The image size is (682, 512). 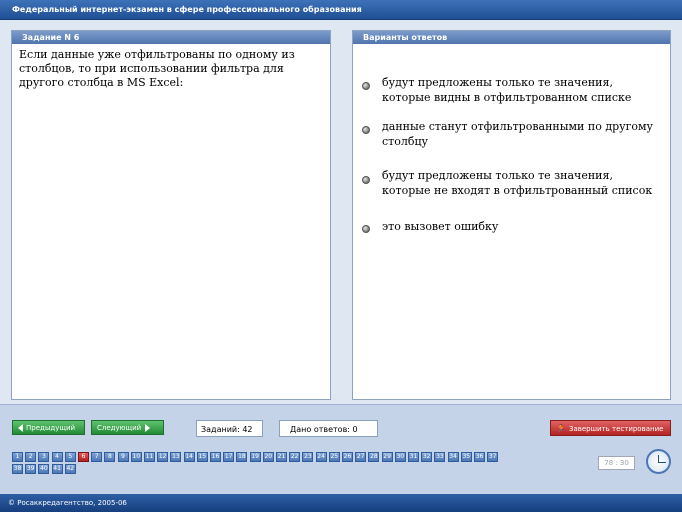 What do you see at coordinates (466, 457) in the screenshot?
I see `question-number-button: 35` at bounding box center [466, 457].